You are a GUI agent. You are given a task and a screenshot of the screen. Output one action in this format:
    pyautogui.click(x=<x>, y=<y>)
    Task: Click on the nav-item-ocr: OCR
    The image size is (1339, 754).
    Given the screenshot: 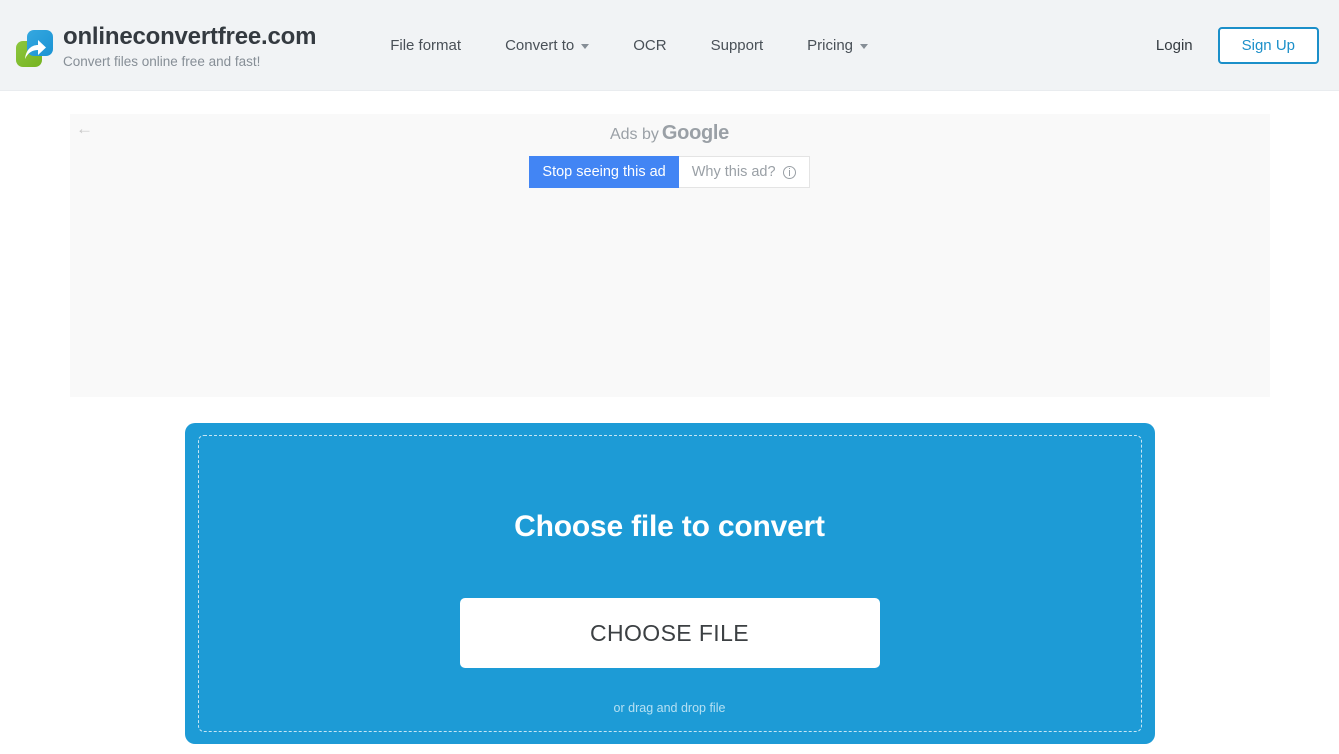 What is the action you would take?
    pyautogui.click(x=649, y=45)
    